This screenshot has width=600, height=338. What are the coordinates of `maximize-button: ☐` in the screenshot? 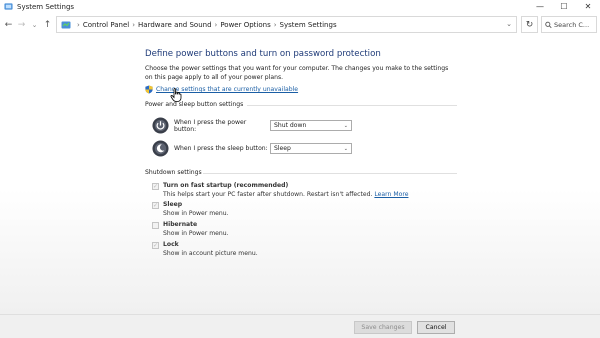 It's located at (564, 6).